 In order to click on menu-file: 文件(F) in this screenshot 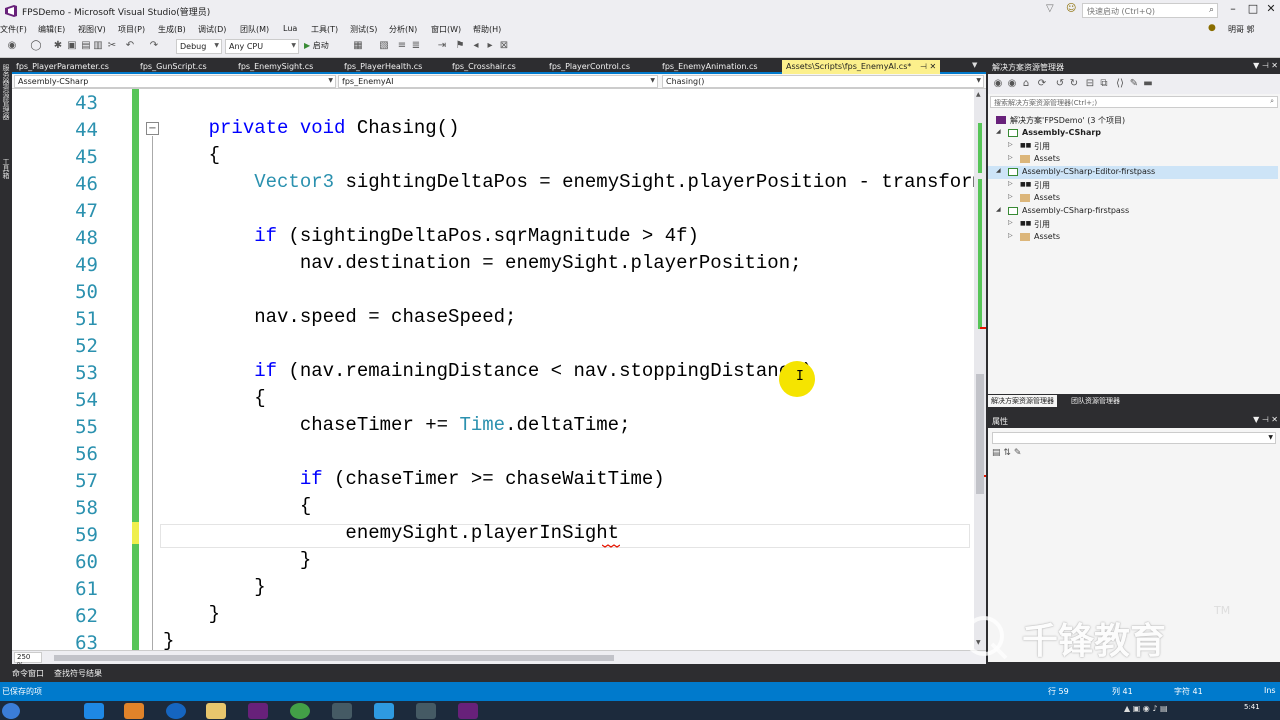, I will do `click(13, 29)`.